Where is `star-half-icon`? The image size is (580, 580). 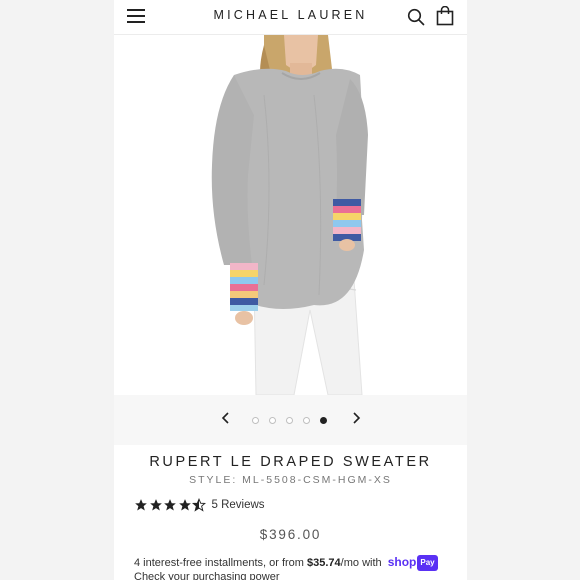 star-half-icon is located at coordinates (199, 505).